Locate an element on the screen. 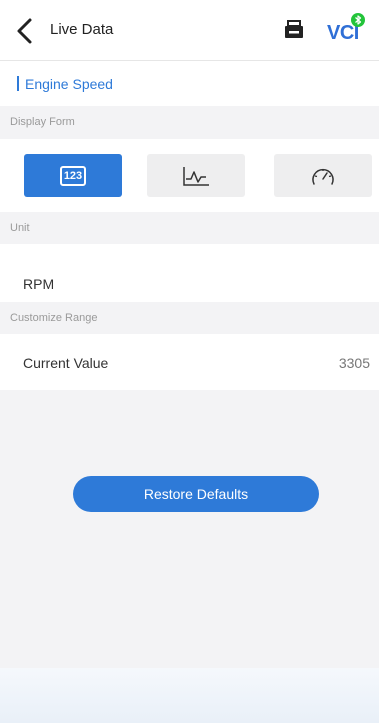 The height and width of the screenshot is (723, 379). unit-label-row: Unit is located at coordinates (189, 228).